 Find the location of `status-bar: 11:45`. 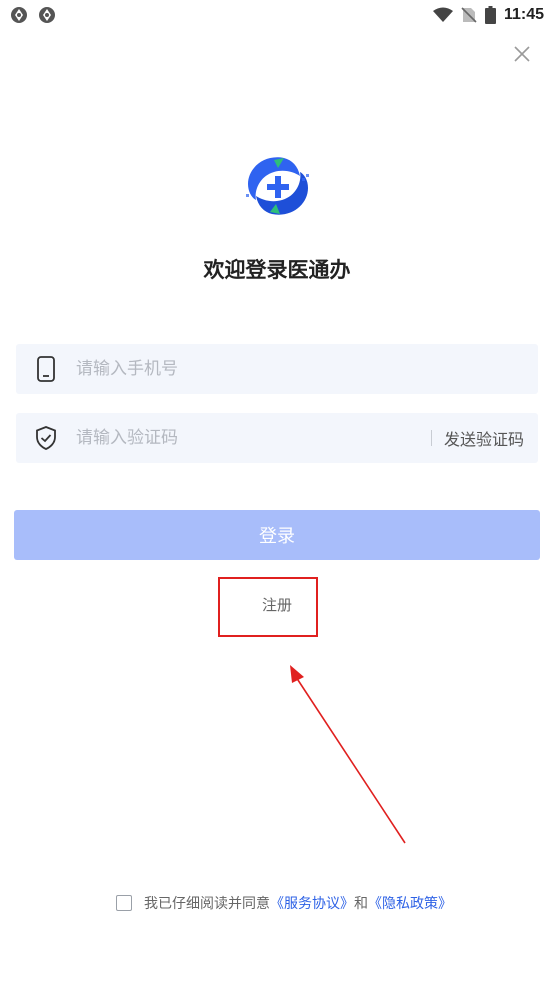

status-bar: 11:45 is located at coordinates (277, 15).